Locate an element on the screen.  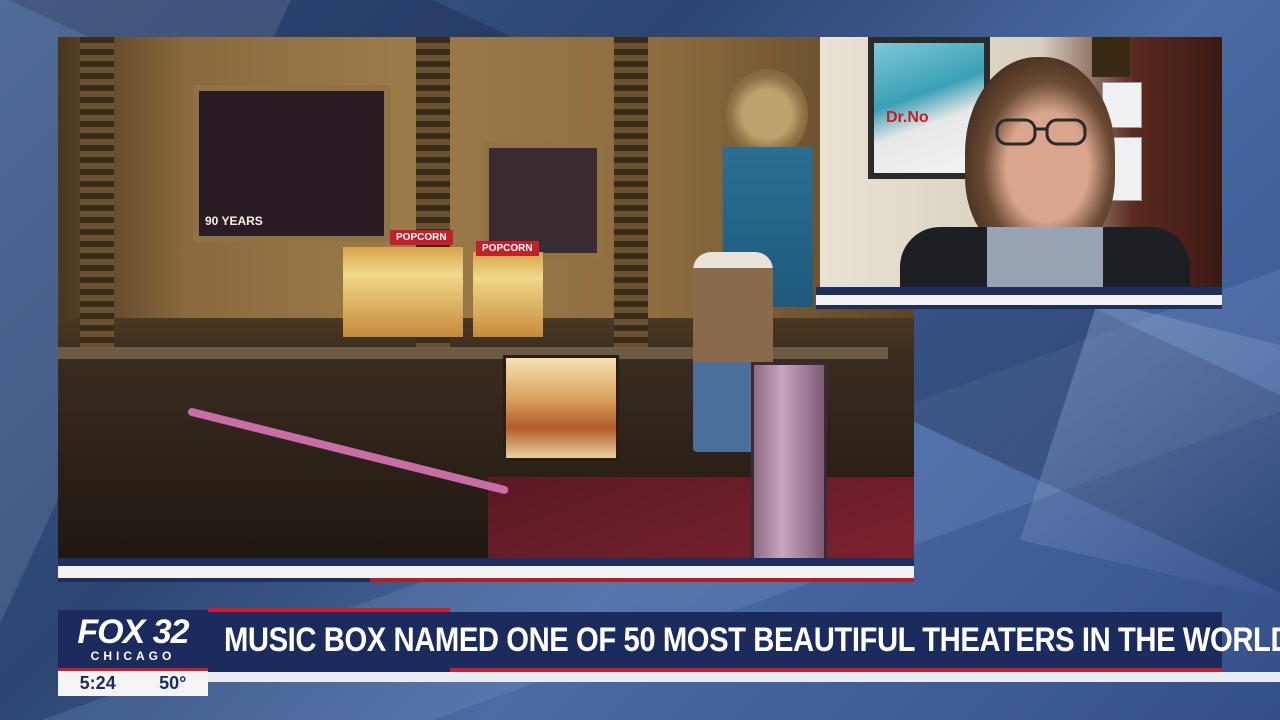
wall-sconce is located at coordinates (1111, 57).